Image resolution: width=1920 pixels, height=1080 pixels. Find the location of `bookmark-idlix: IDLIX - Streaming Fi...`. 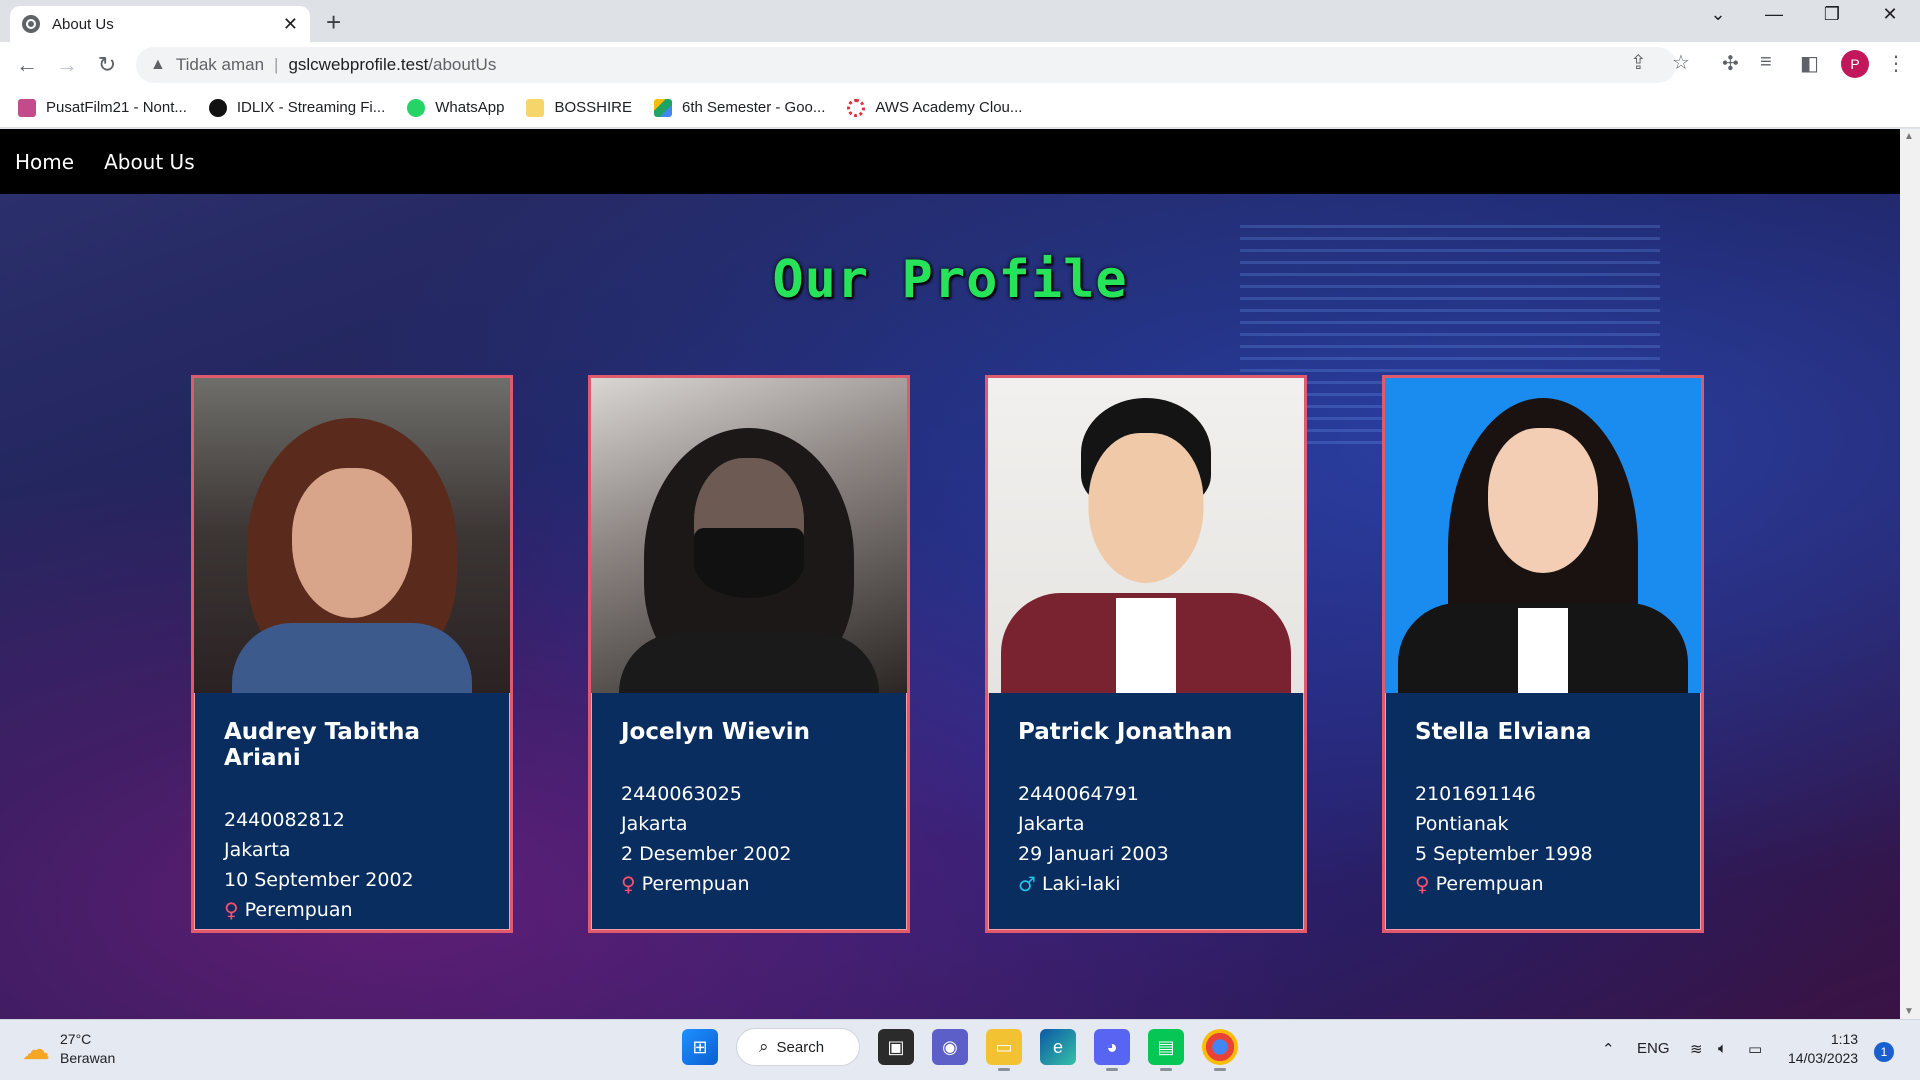

bookmark-idlix: IDLIX - Streaming Fi... is located at coordinates (297, 107).